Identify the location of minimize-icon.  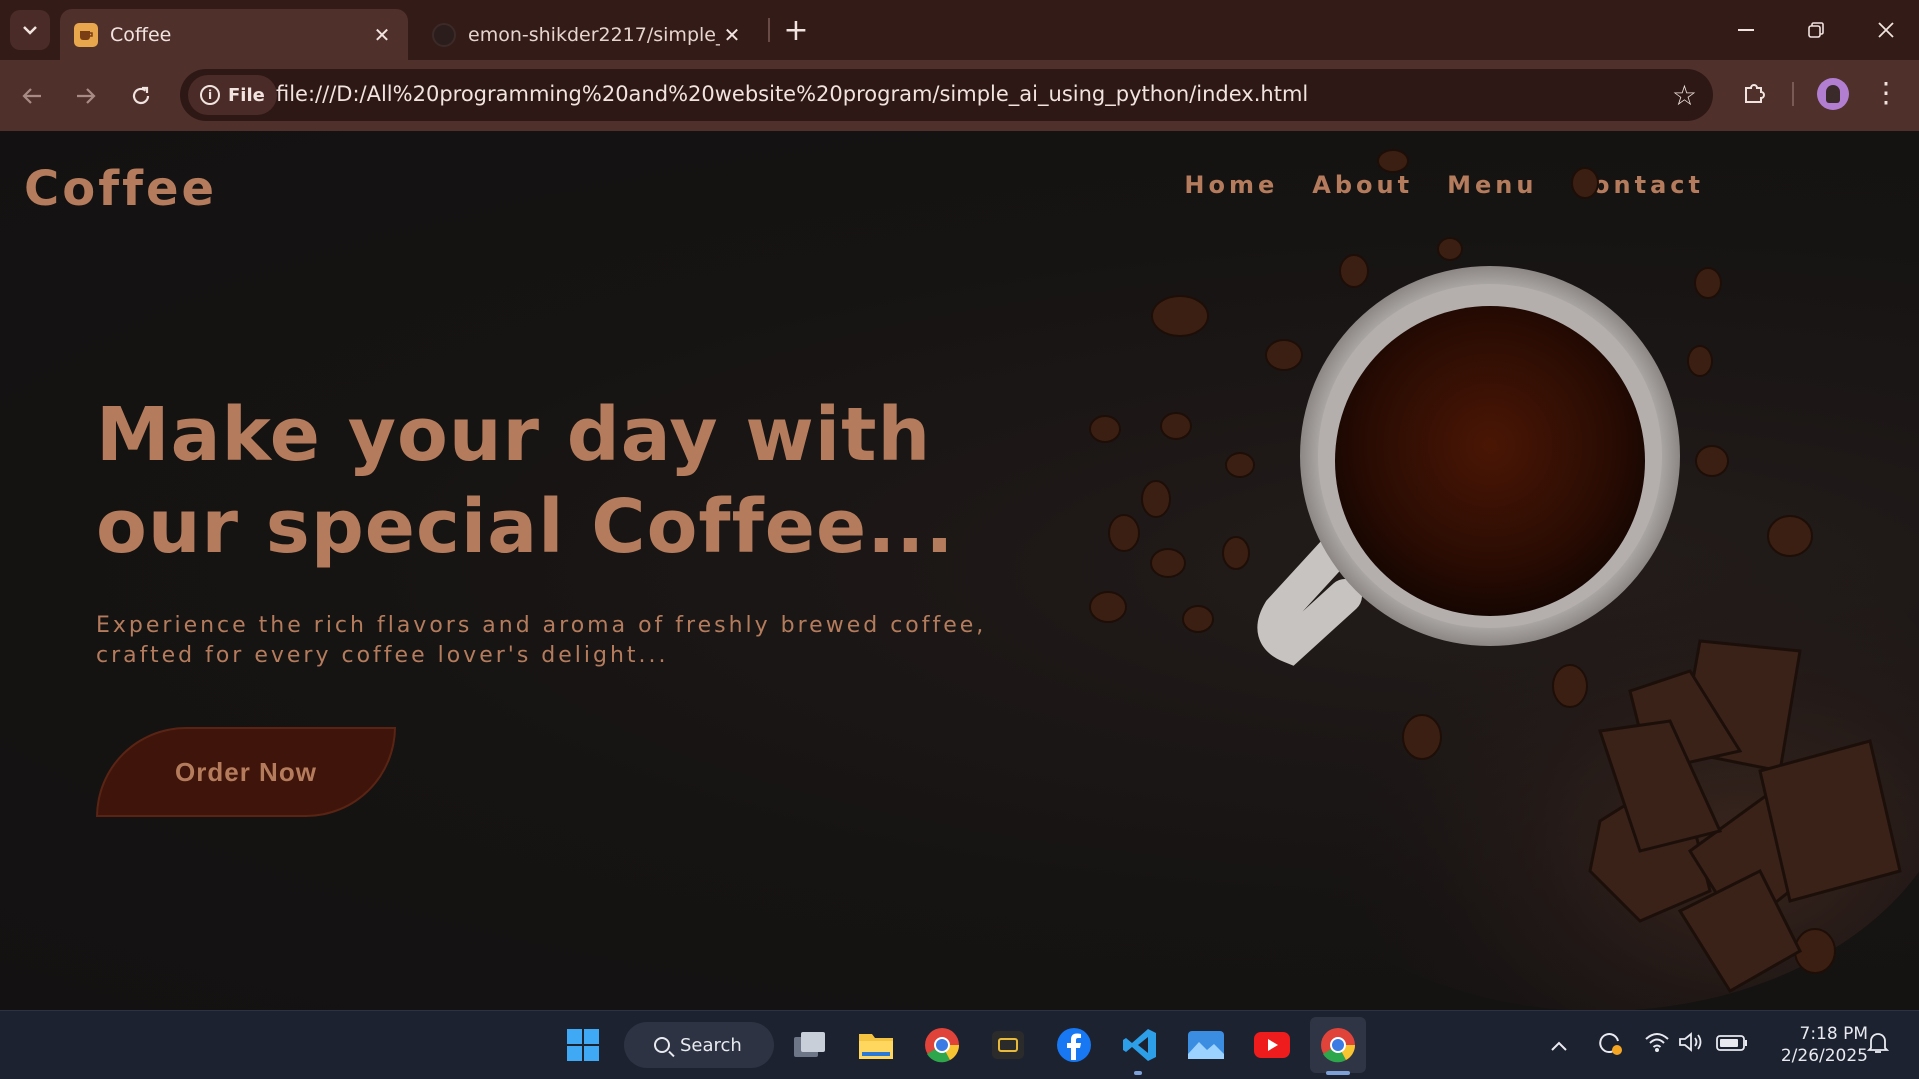
(1746, 30).